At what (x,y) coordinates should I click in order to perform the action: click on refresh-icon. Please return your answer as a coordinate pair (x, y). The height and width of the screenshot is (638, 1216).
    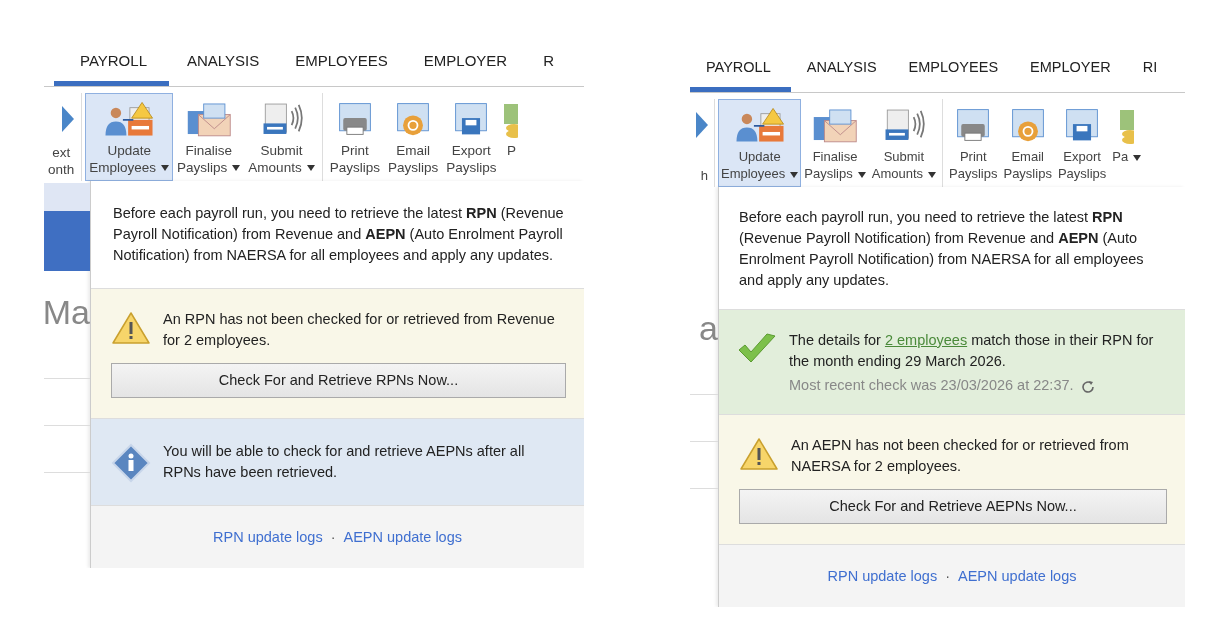
    Looking at the image, I should click on (1087, 386).